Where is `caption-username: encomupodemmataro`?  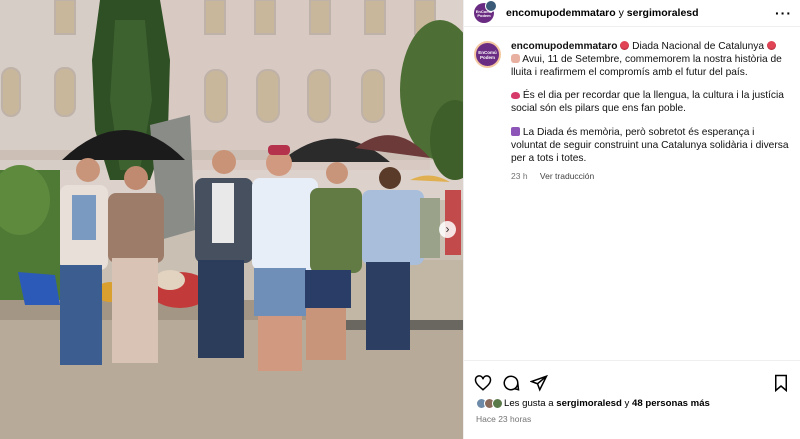
caption-username: encomupodemmataro is located at coordinates (564, 46).